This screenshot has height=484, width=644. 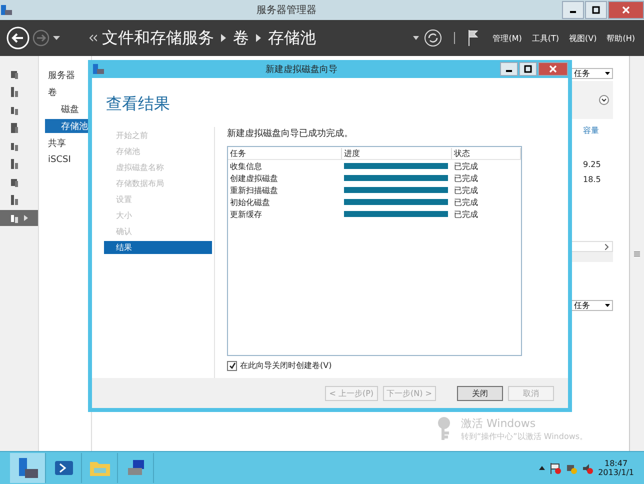 What do you see at coordinates (138, 104) in the screenshot?
I see `wizard-heading: 查看结果` at bounding box center [138, 104].